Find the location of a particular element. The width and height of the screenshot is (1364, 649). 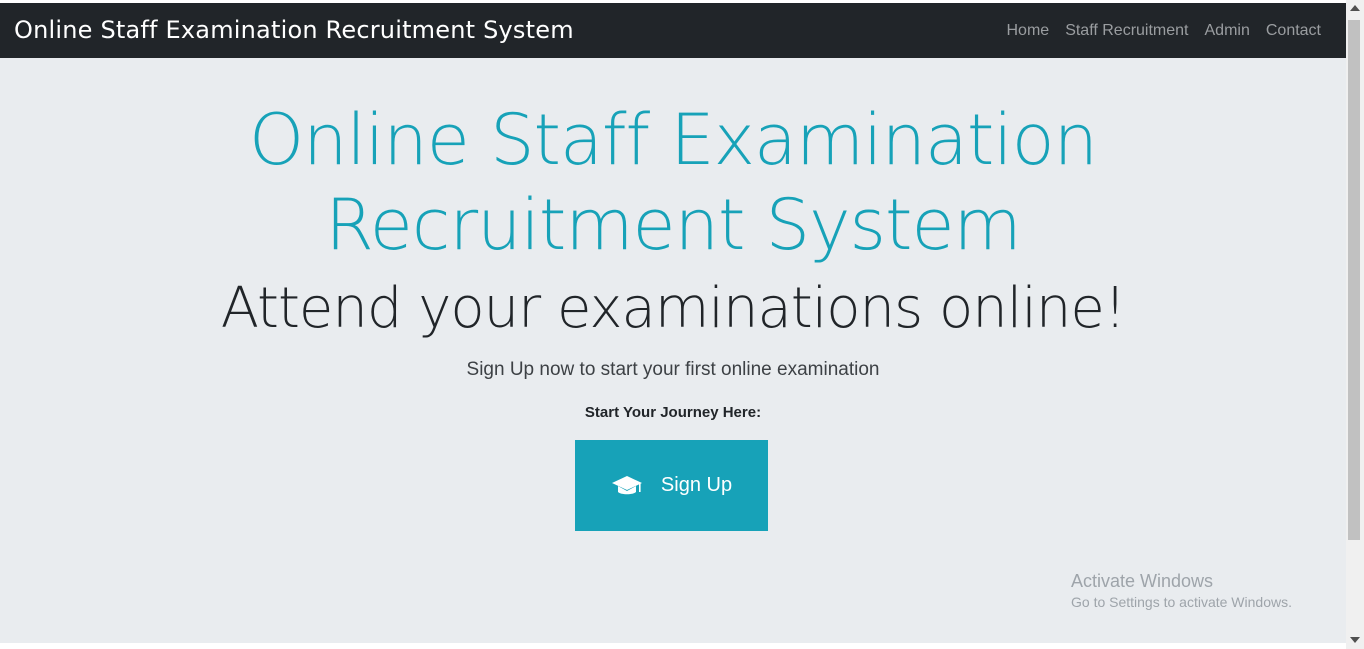

nav-link-admin: Admin is located at coordinates (1227, 31).